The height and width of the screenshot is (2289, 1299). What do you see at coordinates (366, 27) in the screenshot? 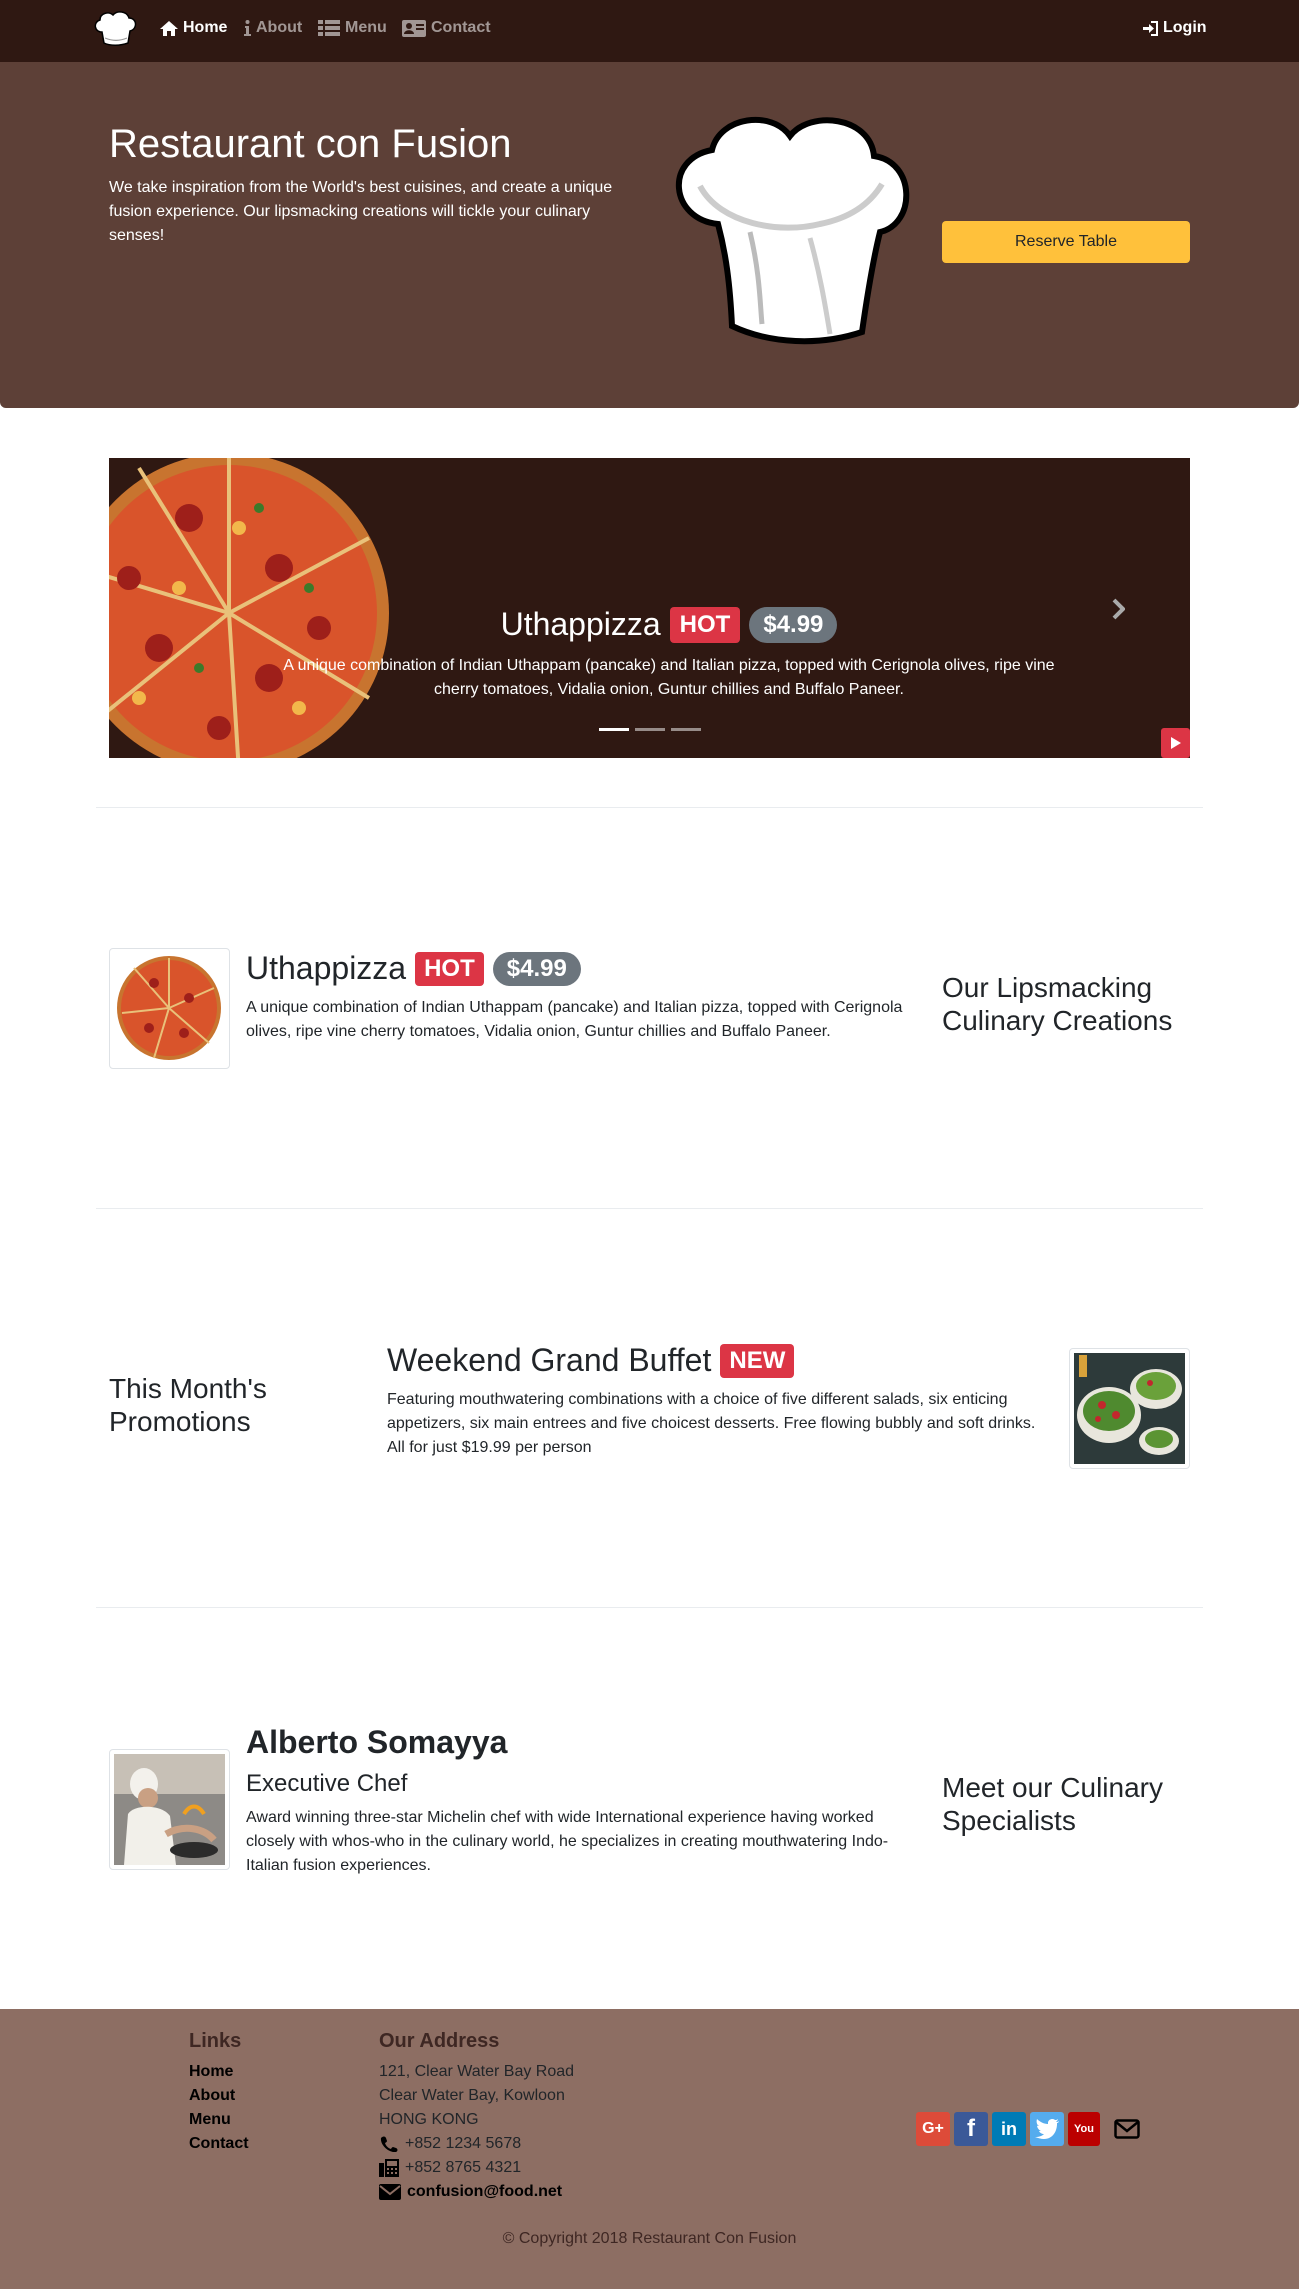
I see `nav-menu-label: Menu` at bounding box center [366, 27].